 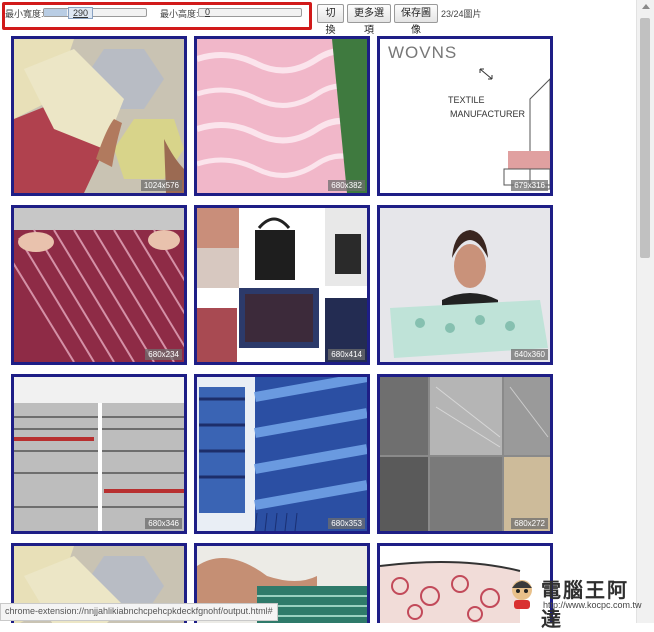 What do you see at coordinates (461, 14) in the screenshot?
I see `image-counter: 23/24圖片` at bounding box center [461, 14].